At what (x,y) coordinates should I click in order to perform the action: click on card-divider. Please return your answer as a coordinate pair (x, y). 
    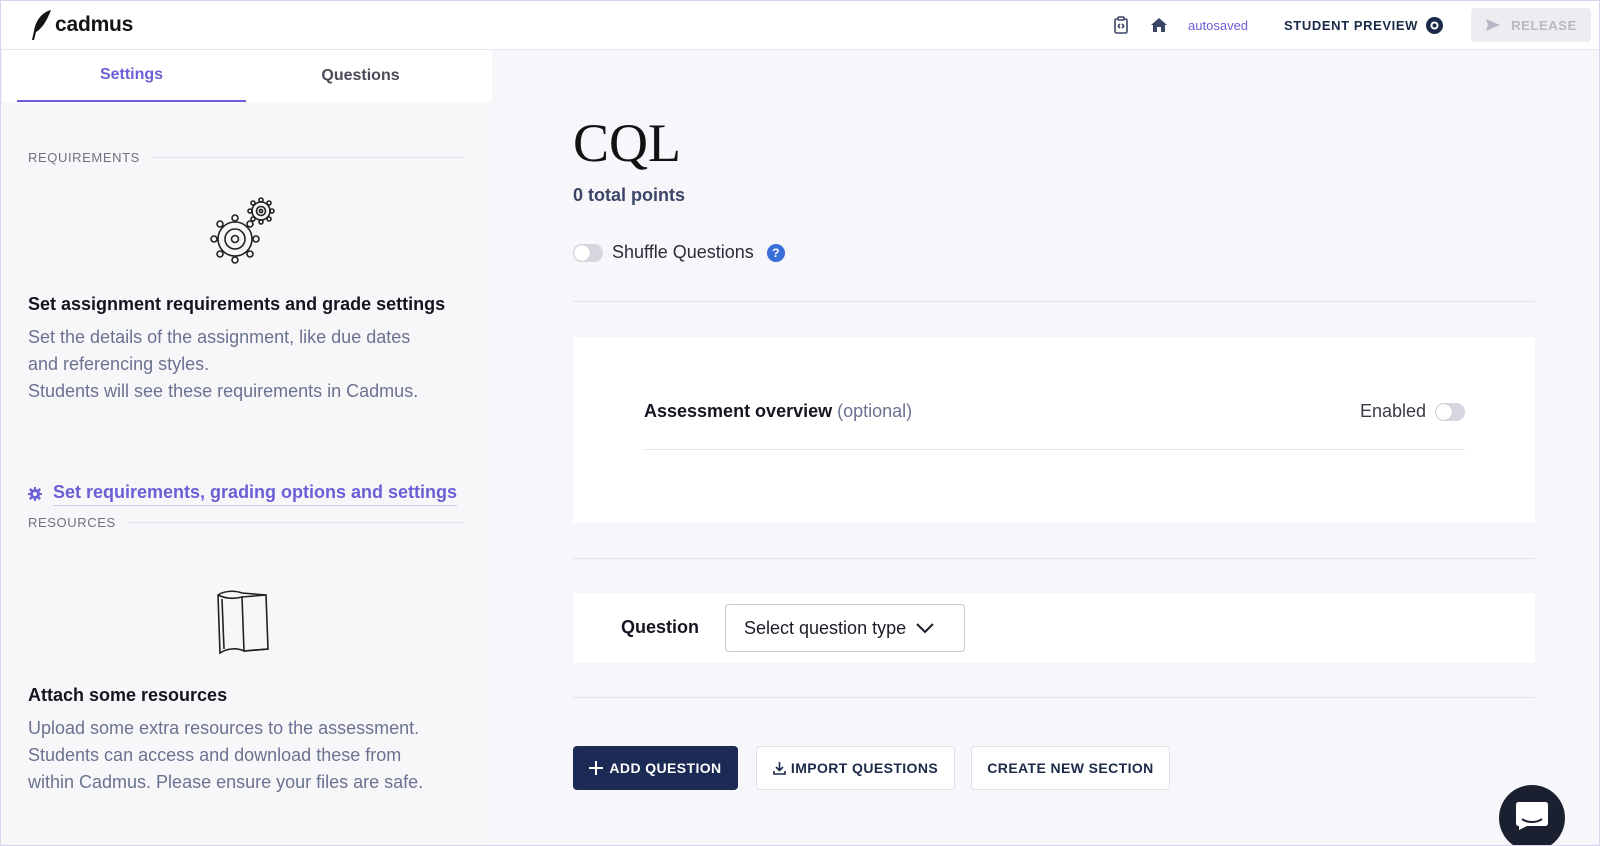
    Looking at the image, I should click on (1054, 449).